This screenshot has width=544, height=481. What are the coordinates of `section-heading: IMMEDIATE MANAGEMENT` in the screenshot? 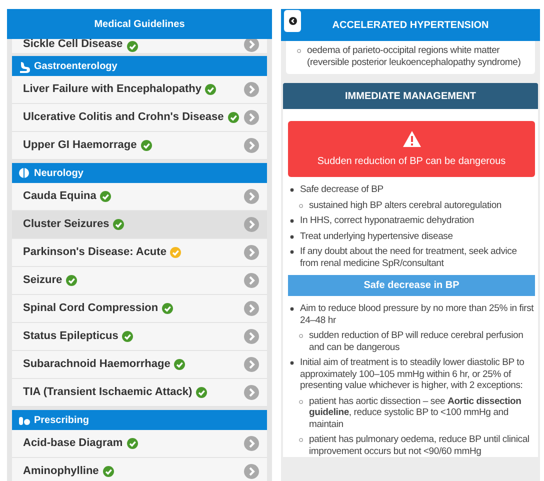 It's located at (410, 96).